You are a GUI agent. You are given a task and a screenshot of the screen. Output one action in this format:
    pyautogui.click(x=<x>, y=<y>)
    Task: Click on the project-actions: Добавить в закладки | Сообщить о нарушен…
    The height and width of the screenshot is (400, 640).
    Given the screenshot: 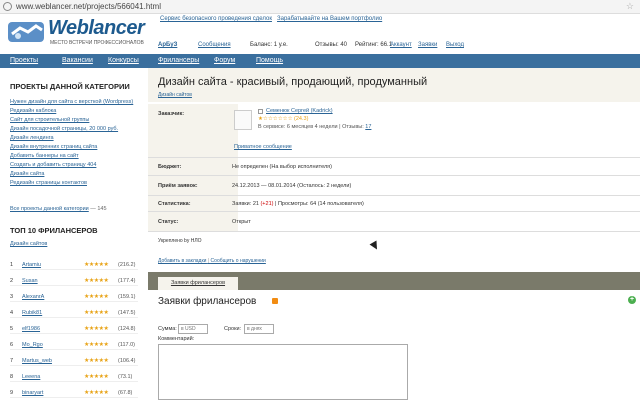 What is the action you would take?
    pyautogui.click(x=212, y=261)
    